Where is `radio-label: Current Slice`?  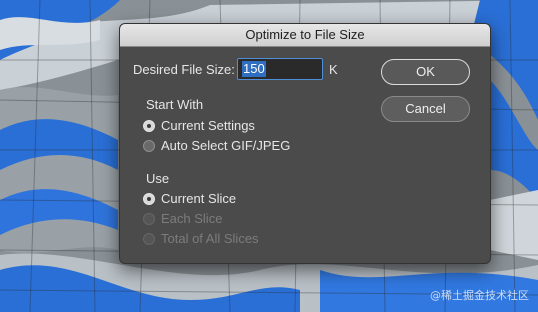
radio-label: Current Slice is located at coordinates (198, 198).